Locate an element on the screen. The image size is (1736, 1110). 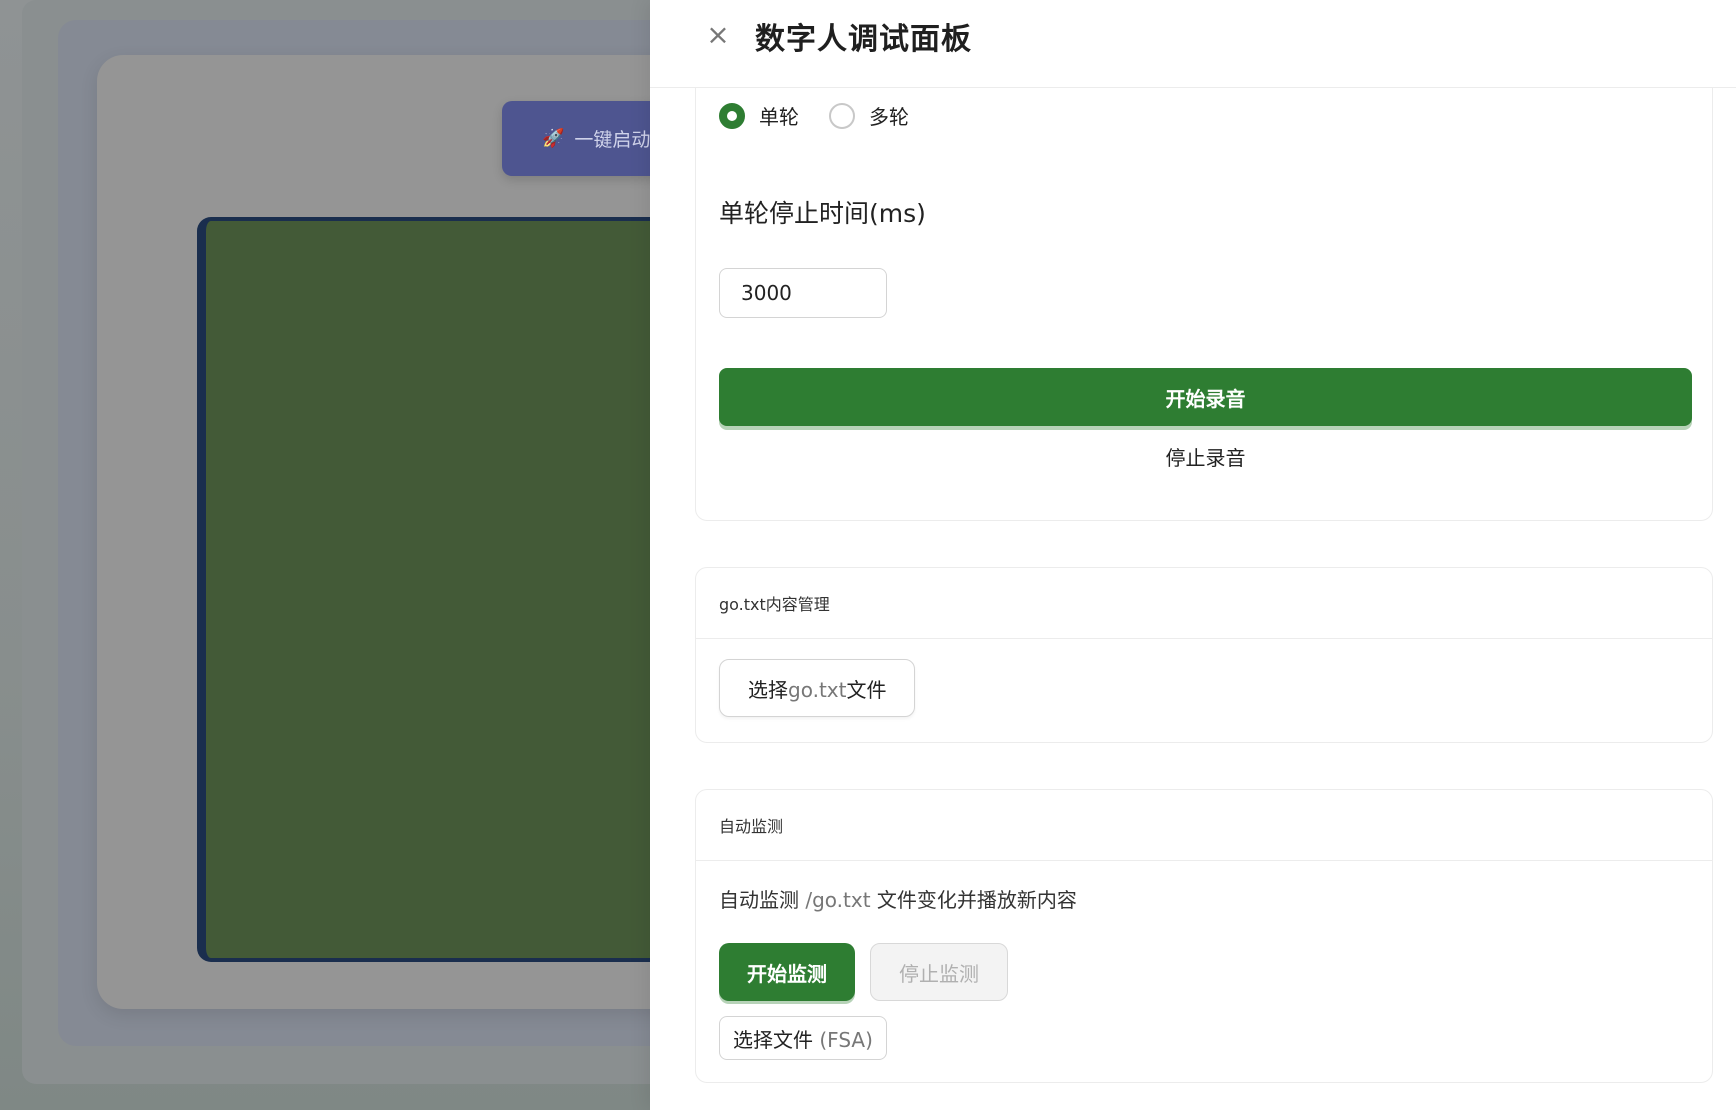
monitor-desc-path: /go.txt is located at coordinates (838, 900).